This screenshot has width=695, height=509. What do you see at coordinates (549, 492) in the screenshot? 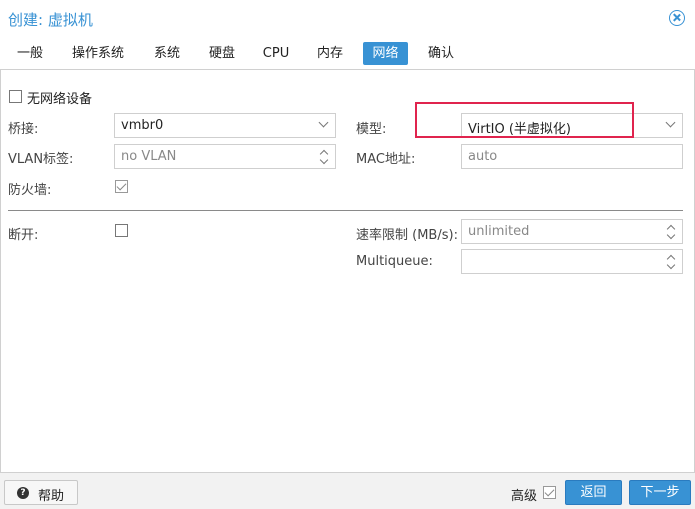
I see `advanced-checkbox` at bounding box center [549, 492].